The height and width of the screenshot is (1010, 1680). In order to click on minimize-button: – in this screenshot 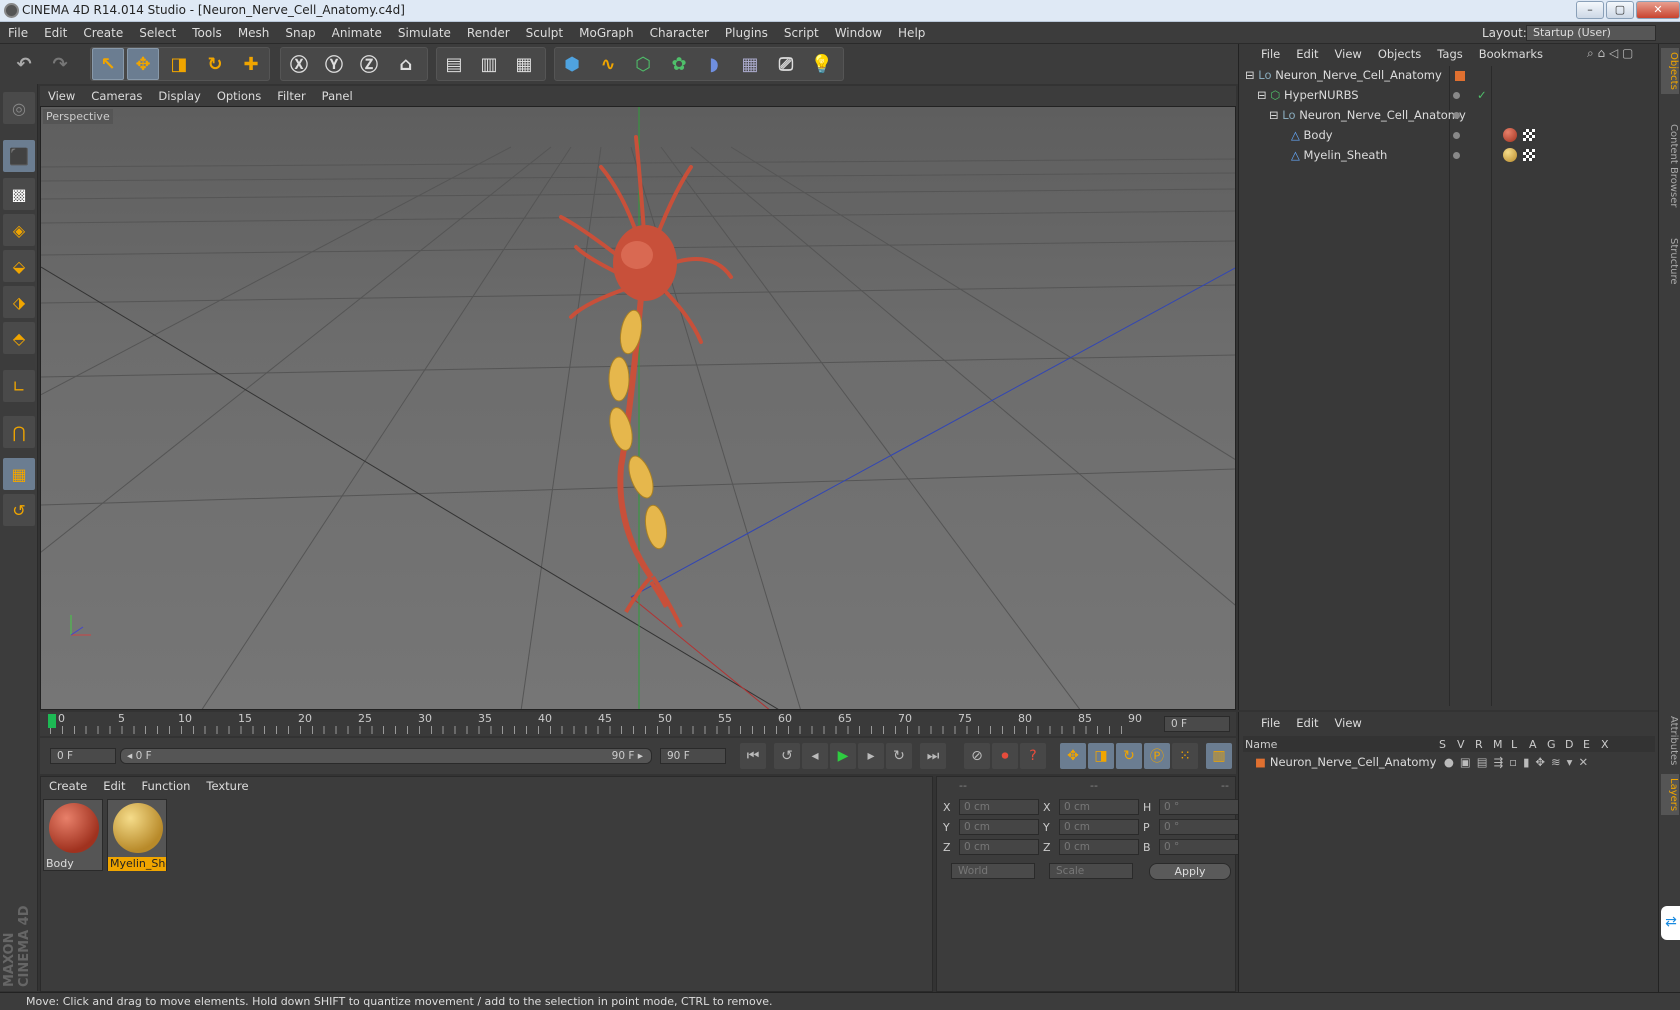, I will do `click(1590, 10)`.